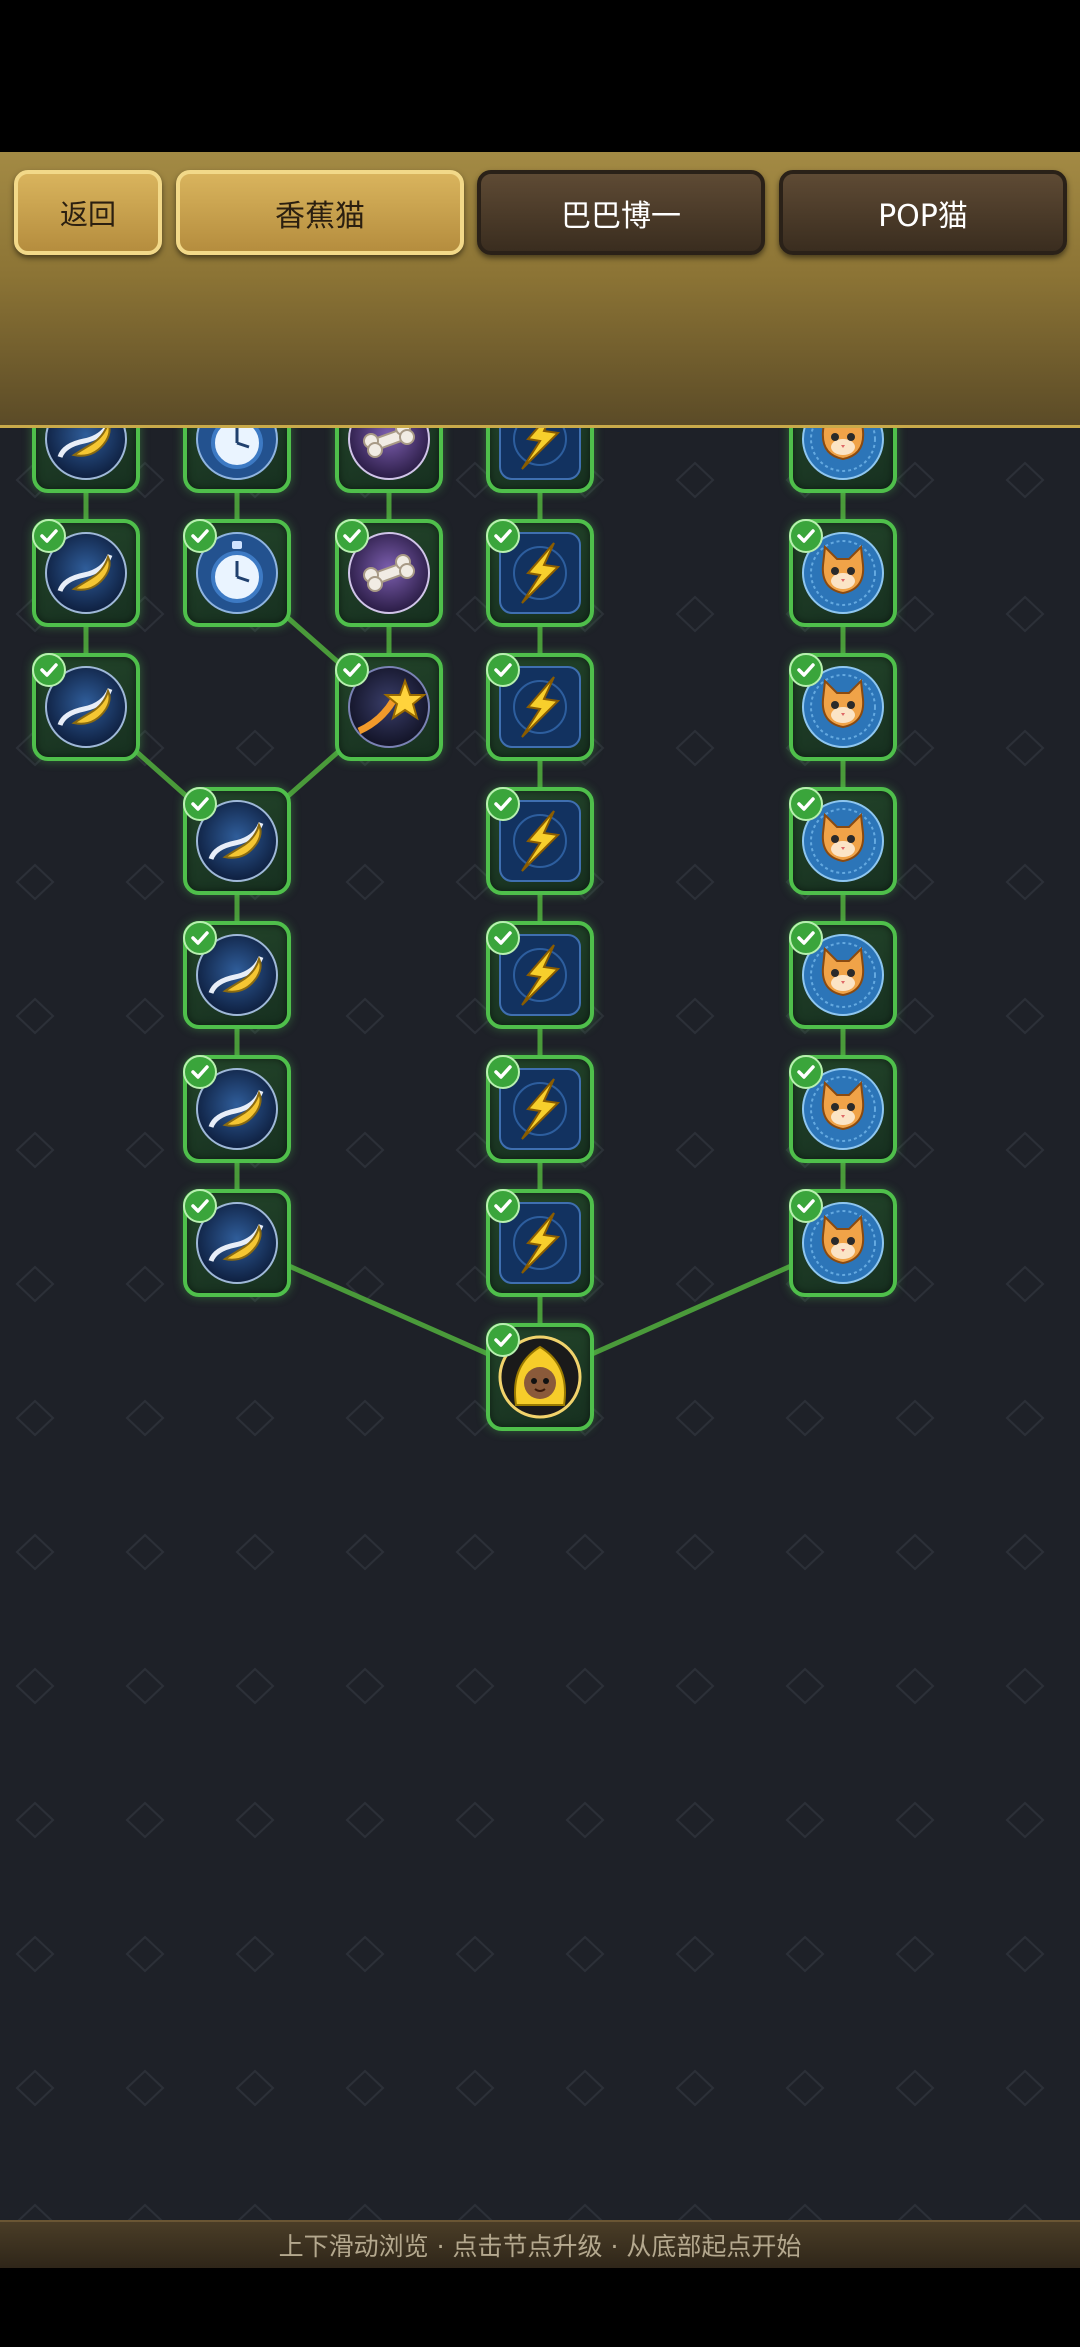  Describe the element at coordinates (88, 212) in the screenshot. I see `back-button: 返回` at that location.